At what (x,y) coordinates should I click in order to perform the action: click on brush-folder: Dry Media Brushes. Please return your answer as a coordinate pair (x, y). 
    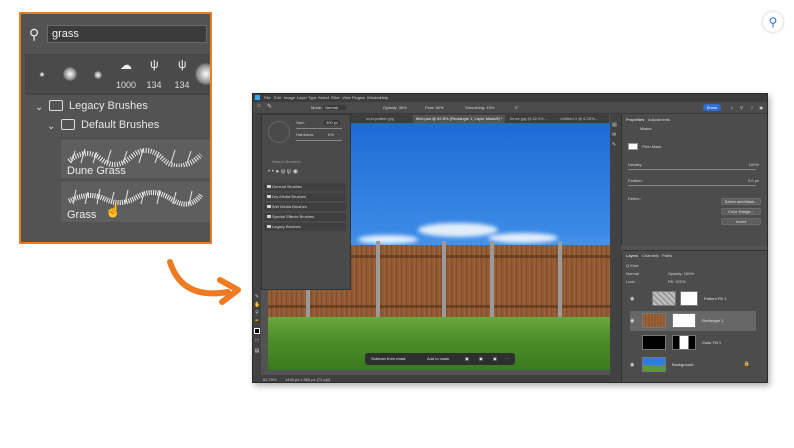
    Looking at the image, I should click on (305, 197).